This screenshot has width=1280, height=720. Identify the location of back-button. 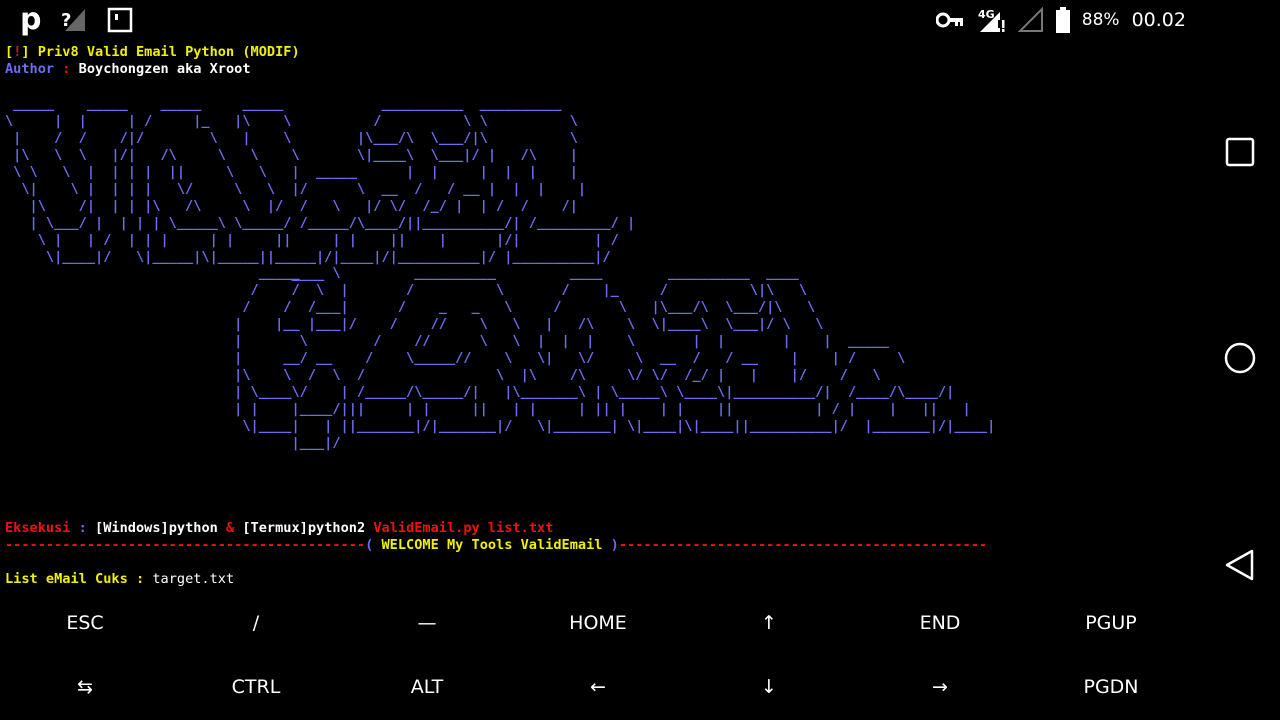
(1240, 567).